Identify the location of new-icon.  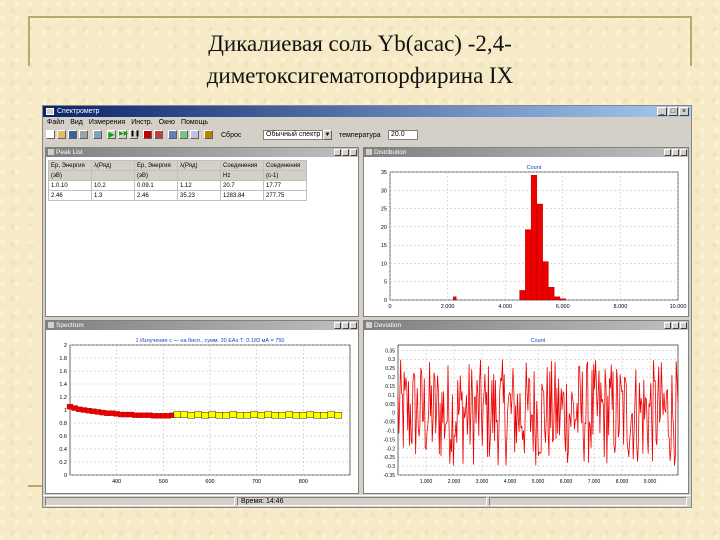
(50, 134).